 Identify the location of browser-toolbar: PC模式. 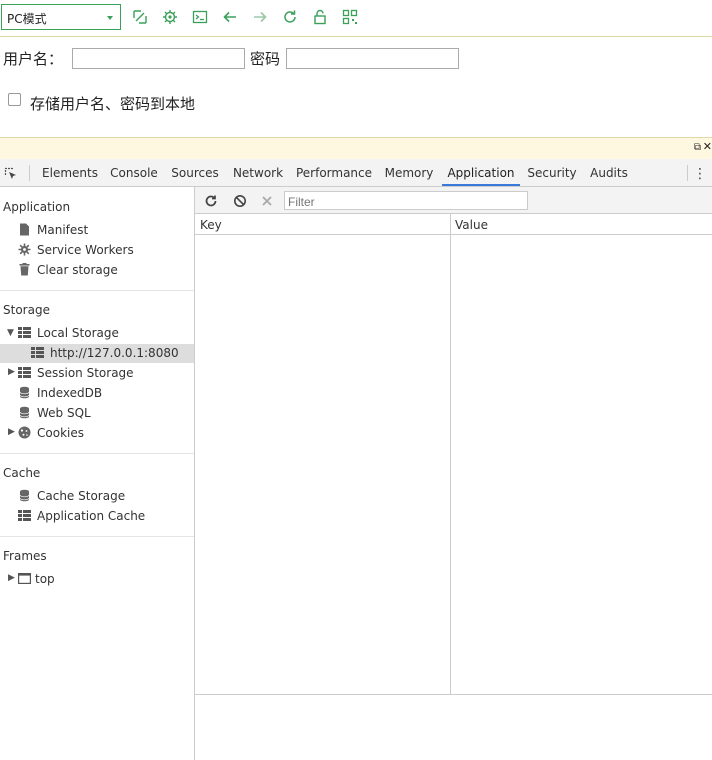
(356, 18).